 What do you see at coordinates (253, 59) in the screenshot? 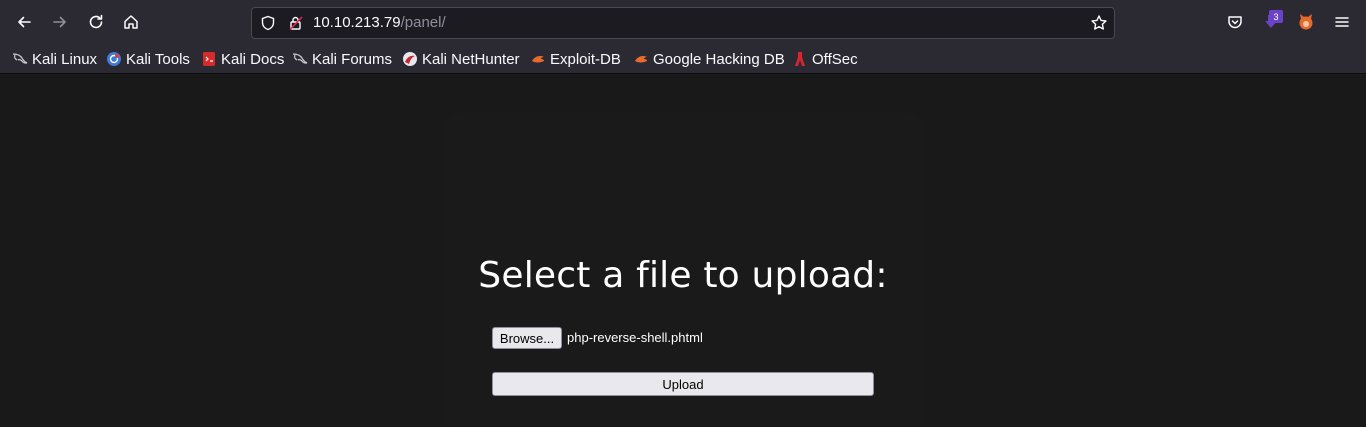
I see `bookmark-label: Kali Docs` at bounding box center [253, 59].